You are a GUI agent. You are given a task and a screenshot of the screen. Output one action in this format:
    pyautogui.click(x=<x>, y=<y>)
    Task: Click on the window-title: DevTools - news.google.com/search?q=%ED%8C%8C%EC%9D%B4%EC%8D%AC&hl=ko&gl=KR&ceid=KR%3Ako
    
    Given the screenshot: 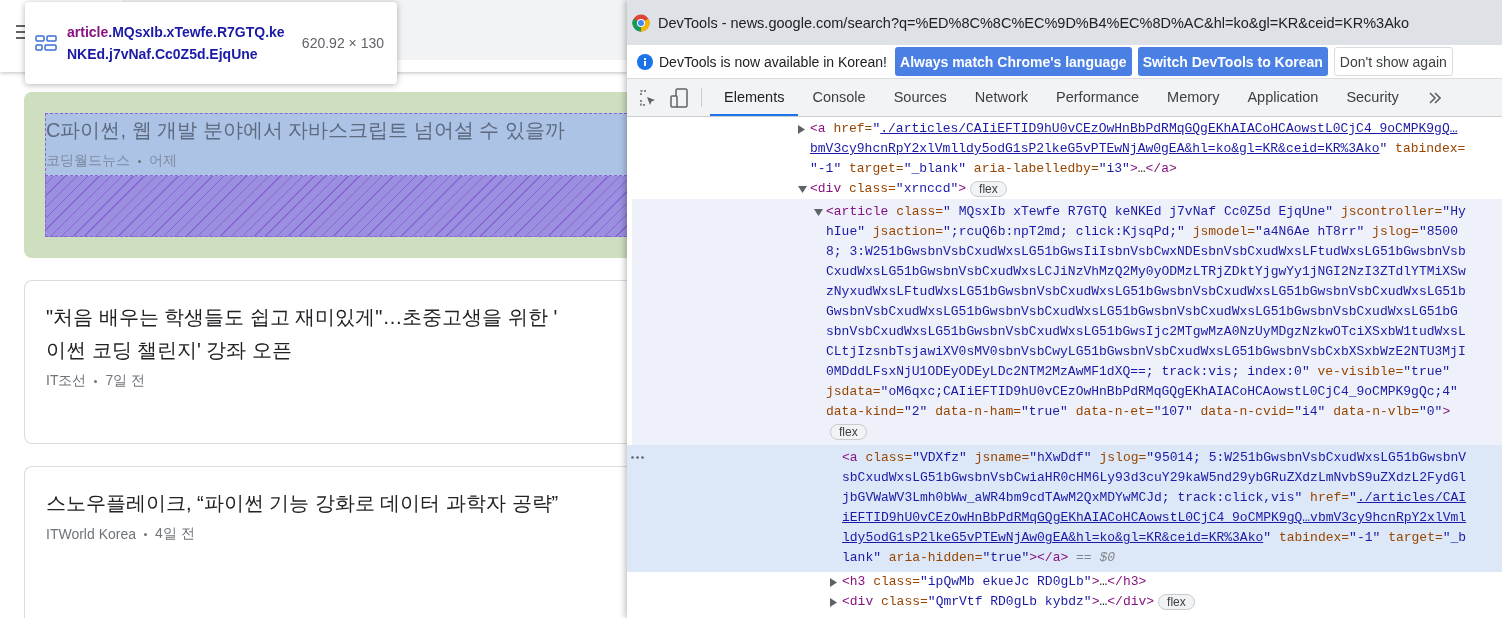 What is the action you would take?
    pyautogui.click(x=1034, y=22)
    